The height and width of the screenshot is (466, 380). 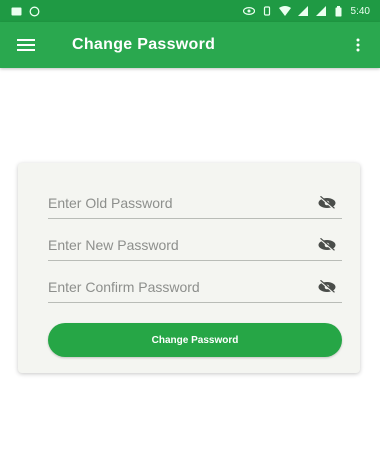 I want to click on message-icon, so click(x=16, y=11).